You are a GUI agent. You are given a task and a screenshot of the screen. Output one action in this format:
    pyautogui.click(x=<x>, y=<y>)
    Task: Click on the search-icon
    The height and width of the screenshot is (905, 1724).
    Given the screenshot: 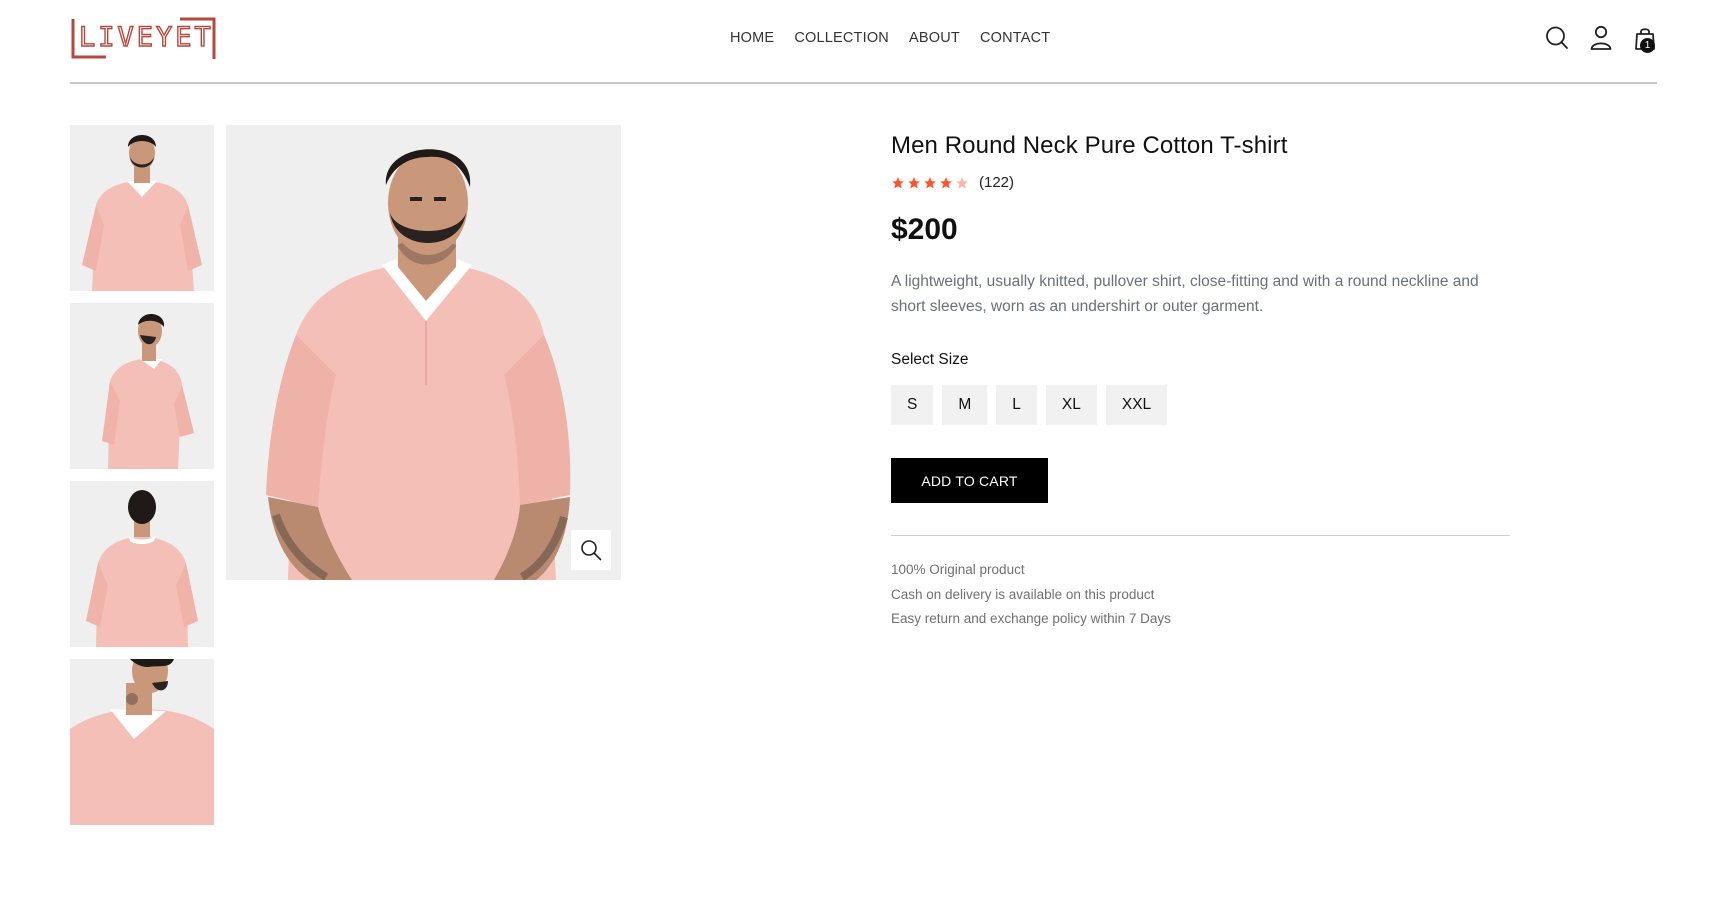 What is the action you would take?
    pyautogui.click(x=1557, y=38)
    